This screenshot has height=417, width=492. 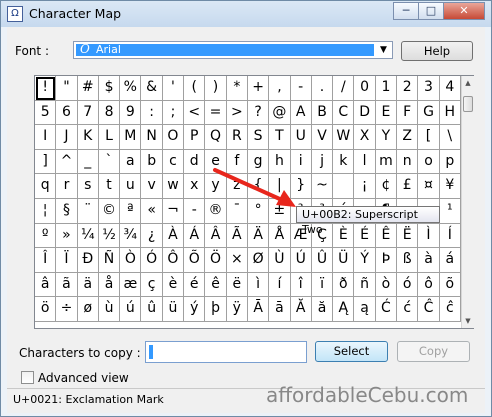 What do you see at coordinates (344, 113) in the screenshot?
I see `character-cell: C` at bounding box center [344, 113].